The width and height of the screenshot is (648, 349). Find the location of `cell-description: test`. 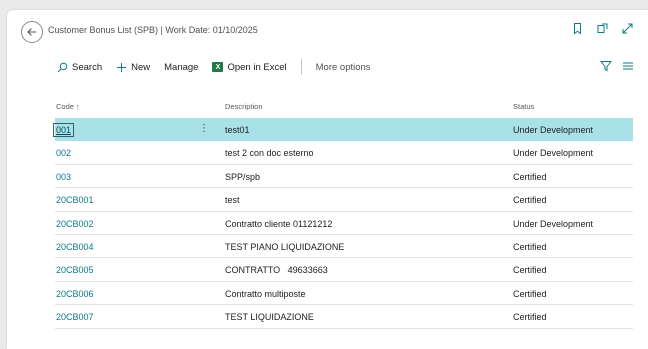

cell-description: test is located at coordinates (232, 200).